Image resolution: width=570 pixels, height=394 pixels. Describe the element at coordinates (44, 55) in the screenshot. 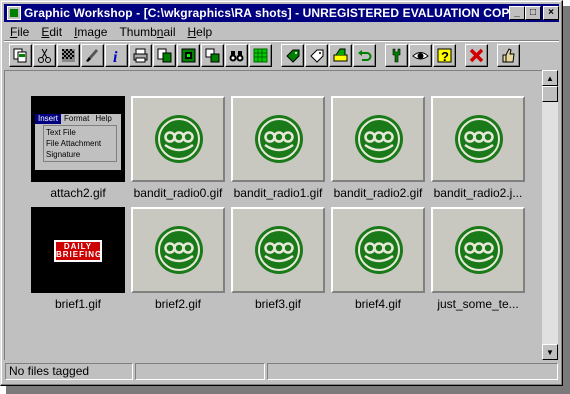

I see `scissors-icon` at that location.